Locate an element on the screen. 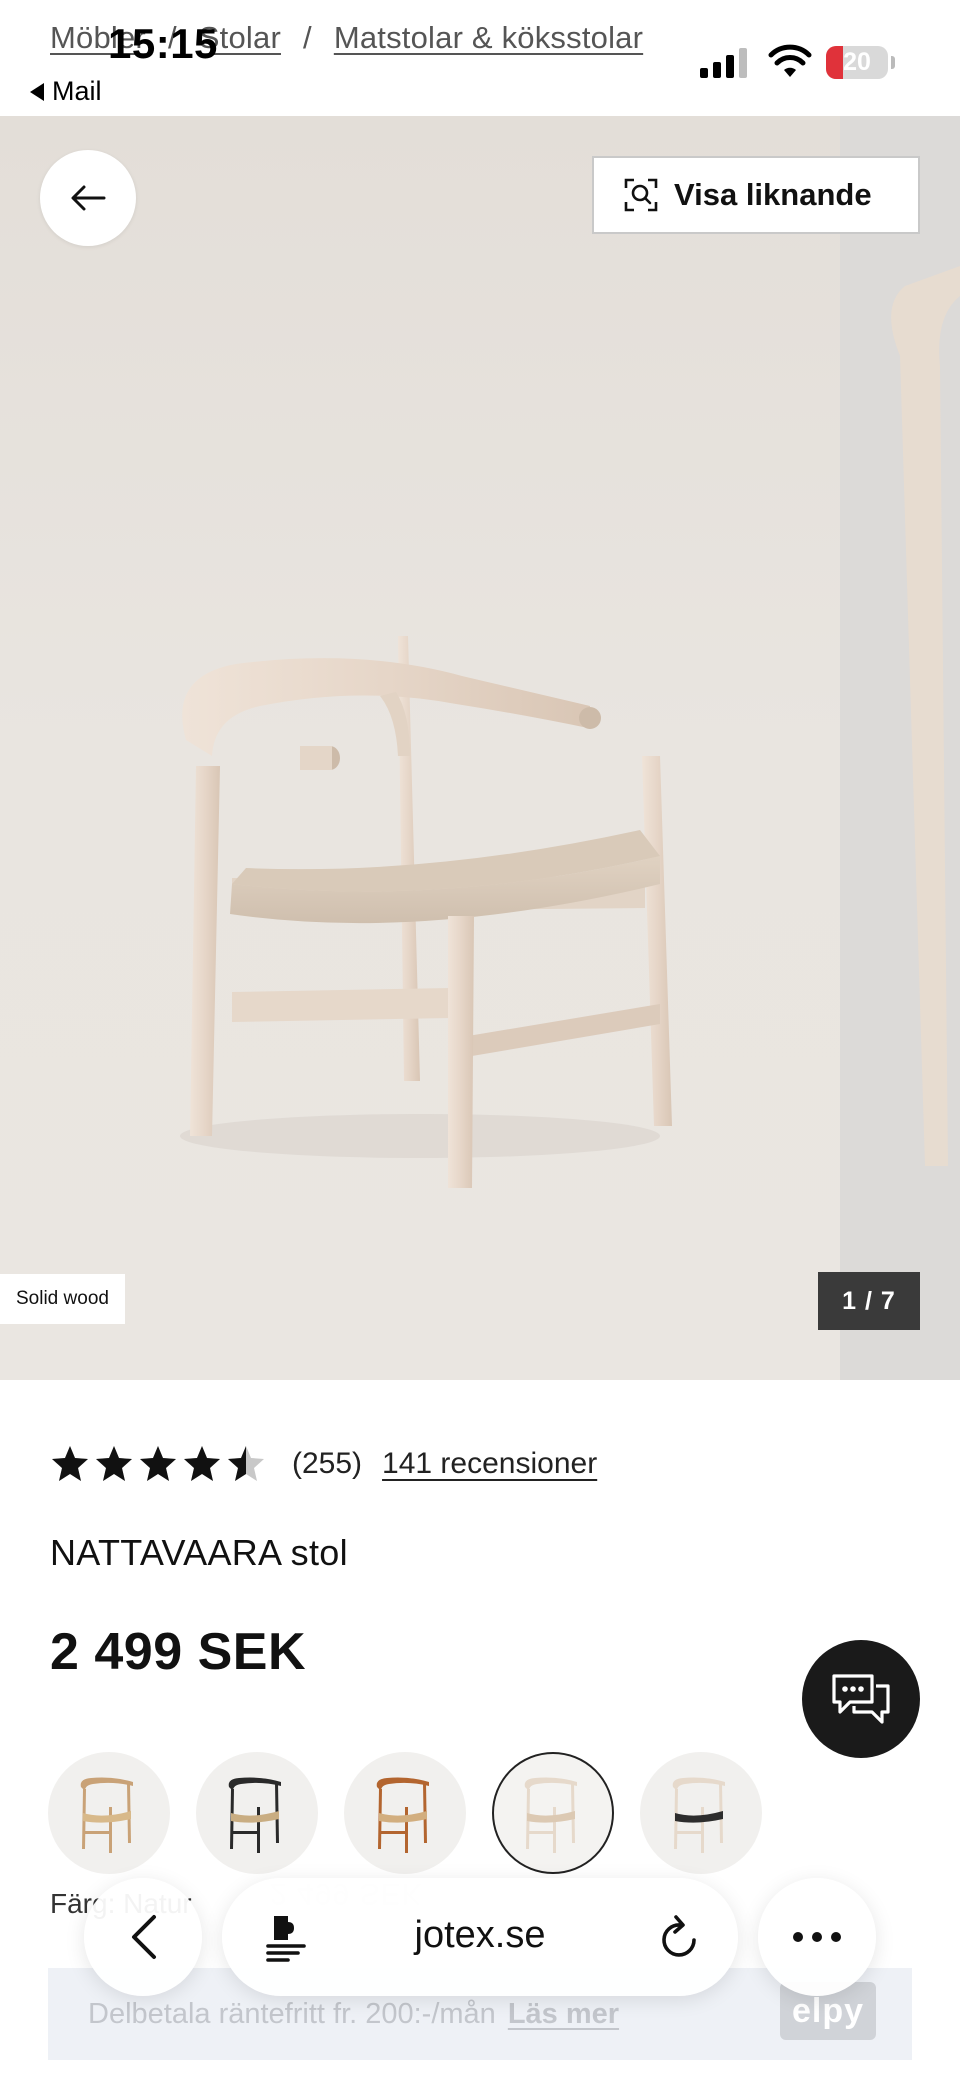  color-swatches is located at coordinates (405, 1813).